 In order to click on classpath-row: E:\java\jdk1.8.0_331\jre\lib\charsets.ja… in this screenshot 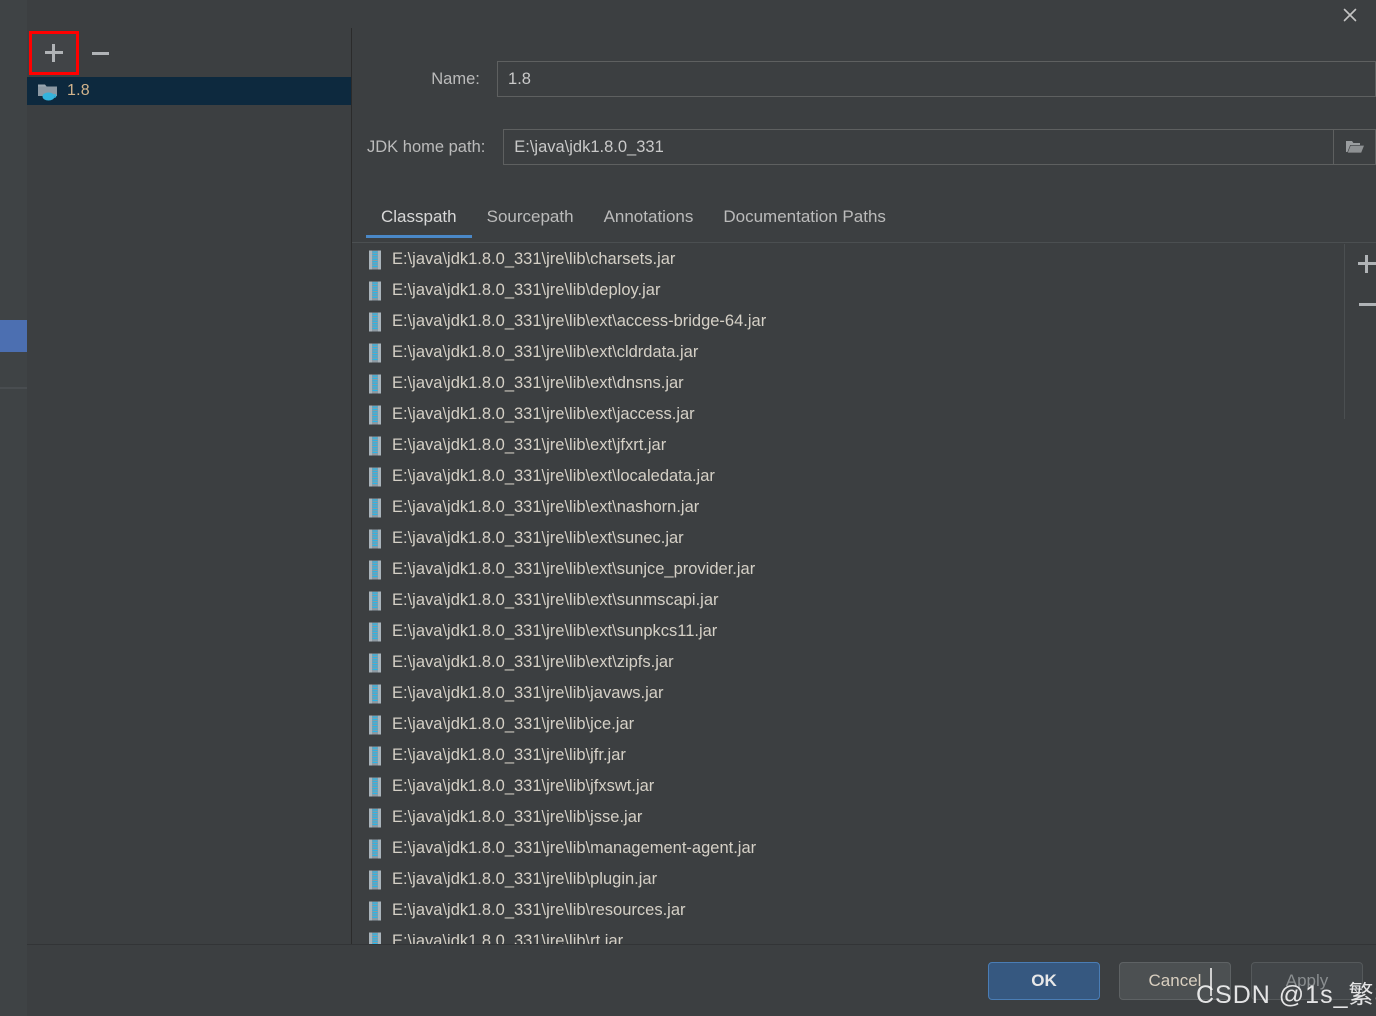, I will do `click(864, 259)`.